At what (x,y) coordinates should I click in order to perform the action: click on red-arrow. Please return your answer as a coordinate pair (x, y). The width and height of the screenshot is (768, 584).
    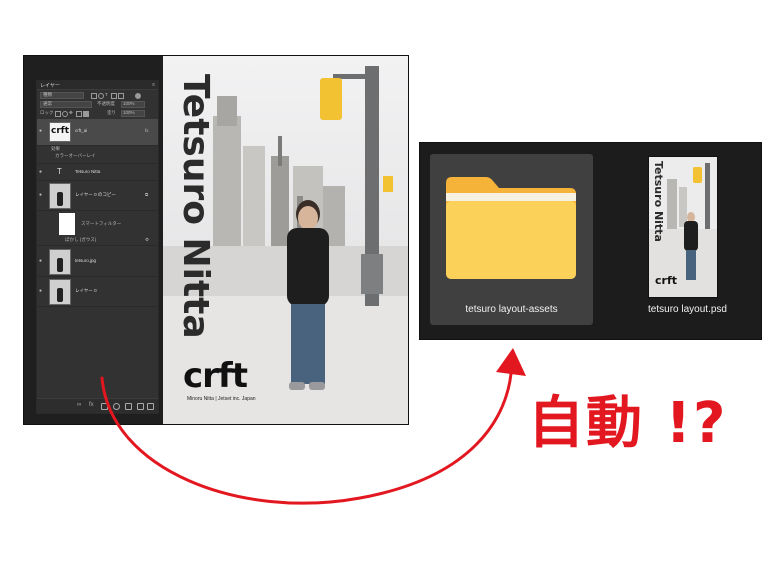
    Looking at the image, I should click on (313, 426).